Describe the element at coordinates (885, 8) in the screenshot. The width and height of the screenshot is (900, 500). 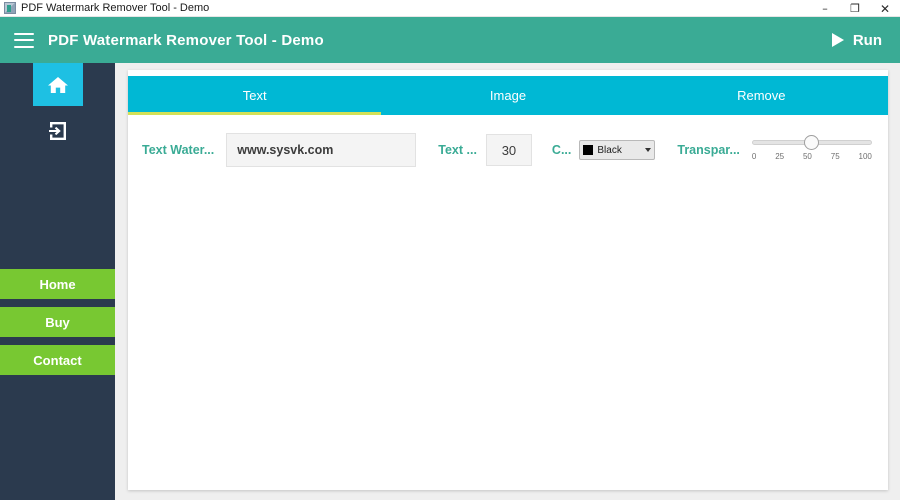
I see `close-button: ✕` at that location.